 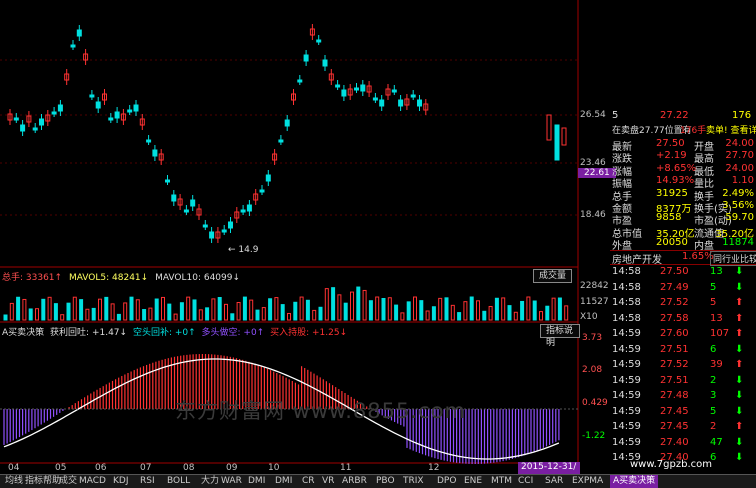 I want to click on x-axis-label: 12, so click(x=434, y=468).